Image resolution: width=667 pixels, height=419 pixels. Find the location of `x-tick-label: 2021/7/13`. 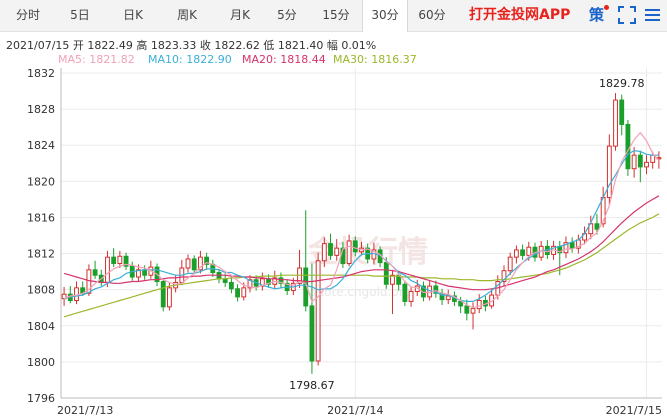

x-tick-label: 2021/7/13 is located at coordinates (85, 410).